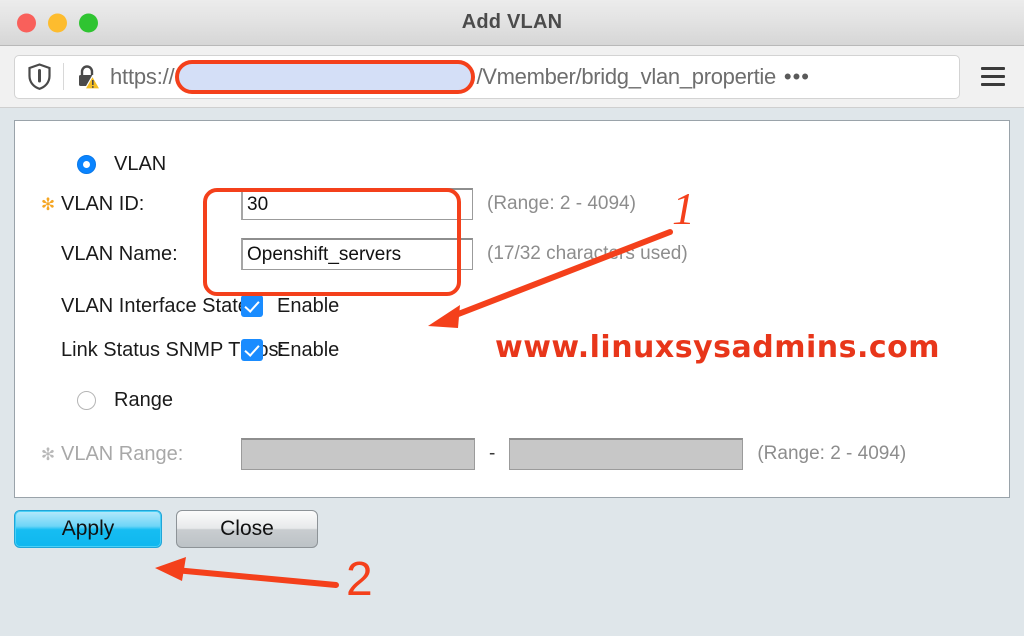 Image resolution: width=1024 pixels, height=636 pixels. I want to click on vlan-mode-row: VLAN, so click(512, 164).